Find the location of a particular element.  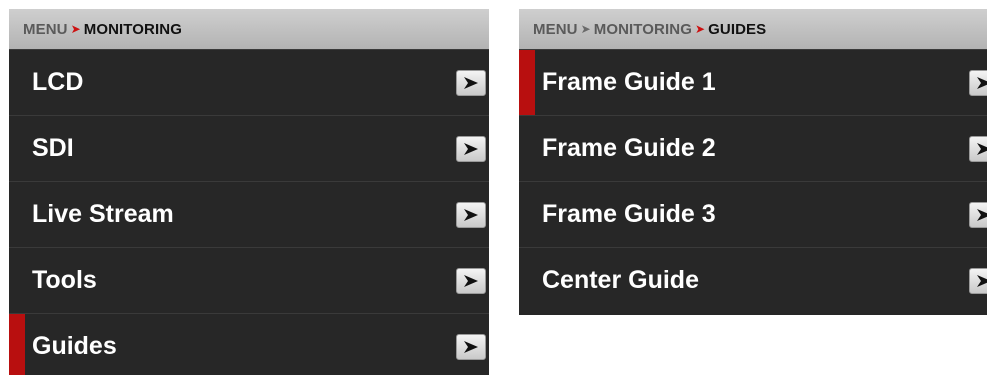

menu-item-tools: Tools is located at coordinates (249, 280).